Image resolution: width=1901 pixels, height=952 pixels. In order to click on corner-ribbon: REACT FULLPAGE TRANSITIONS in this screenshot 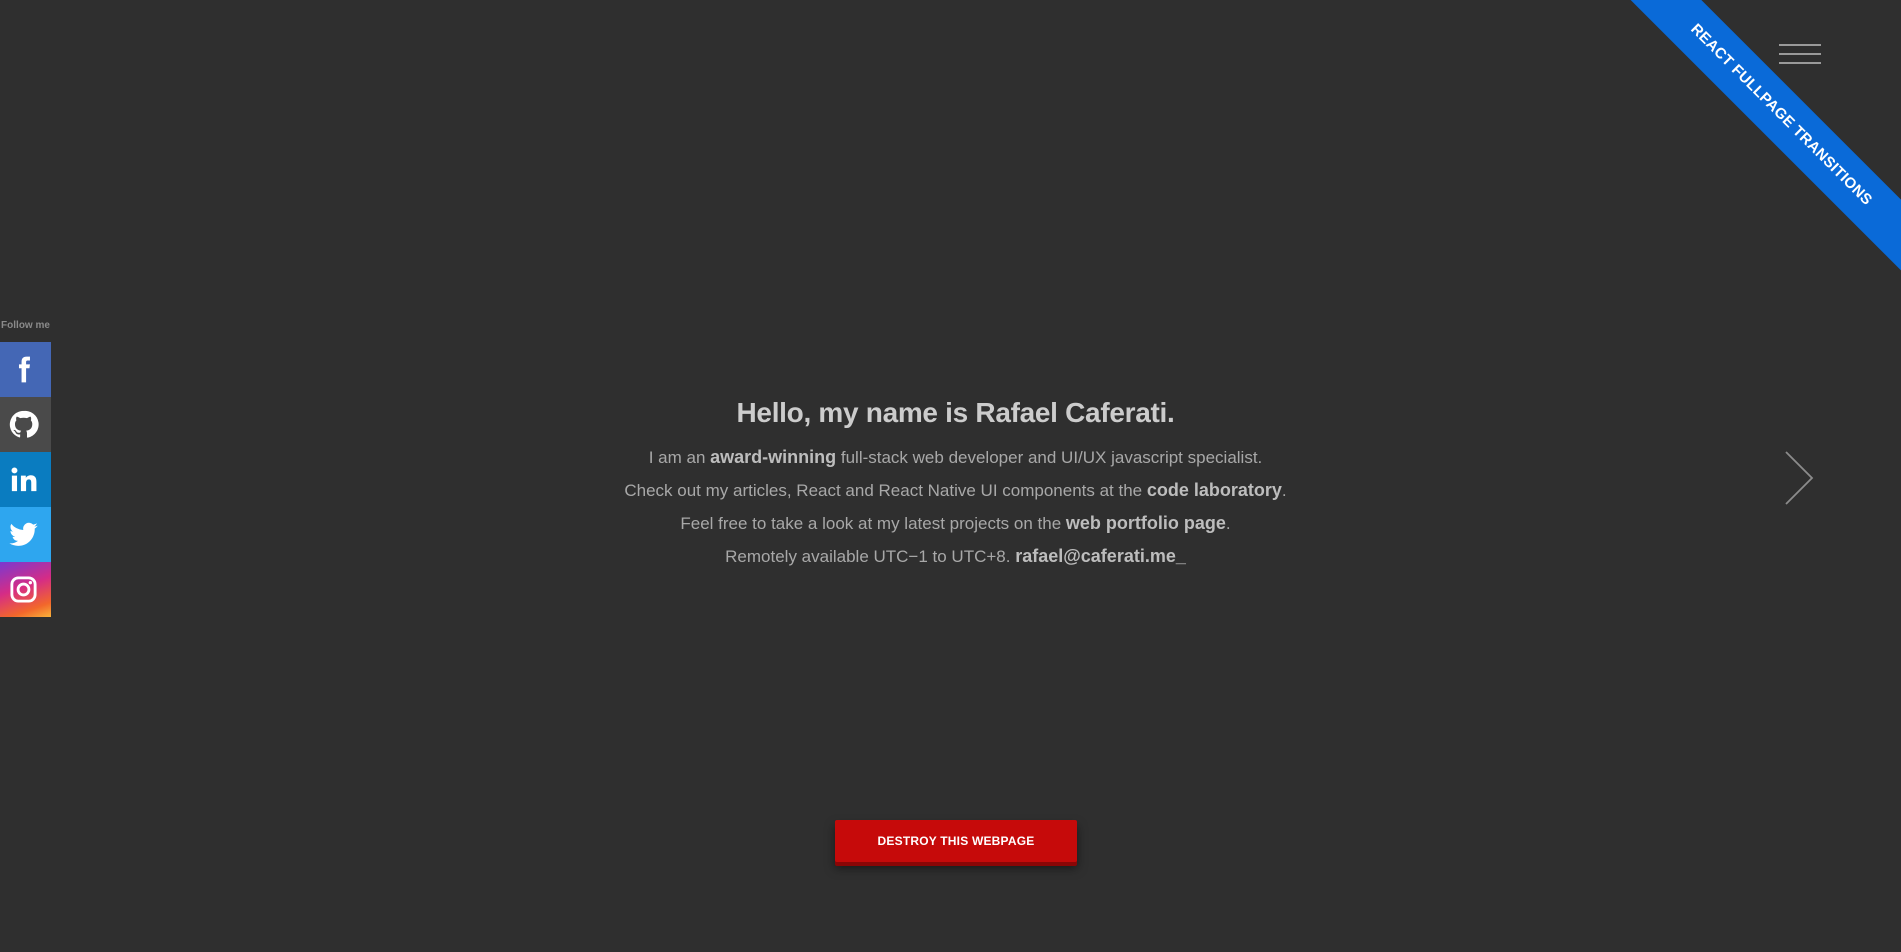, I will do `click(1751, 150)`.